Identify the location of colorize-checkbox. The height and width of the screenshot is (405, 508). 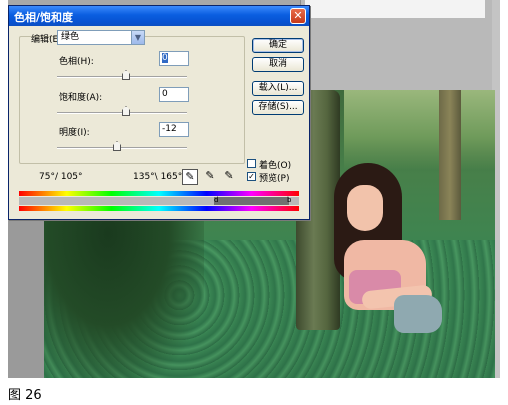
(251, 163).